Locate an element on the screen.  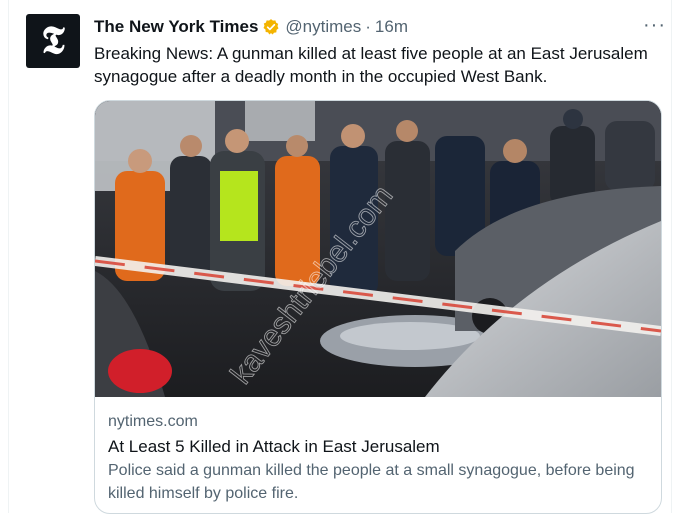
frame-right-border is located at coordinates (671, 256).